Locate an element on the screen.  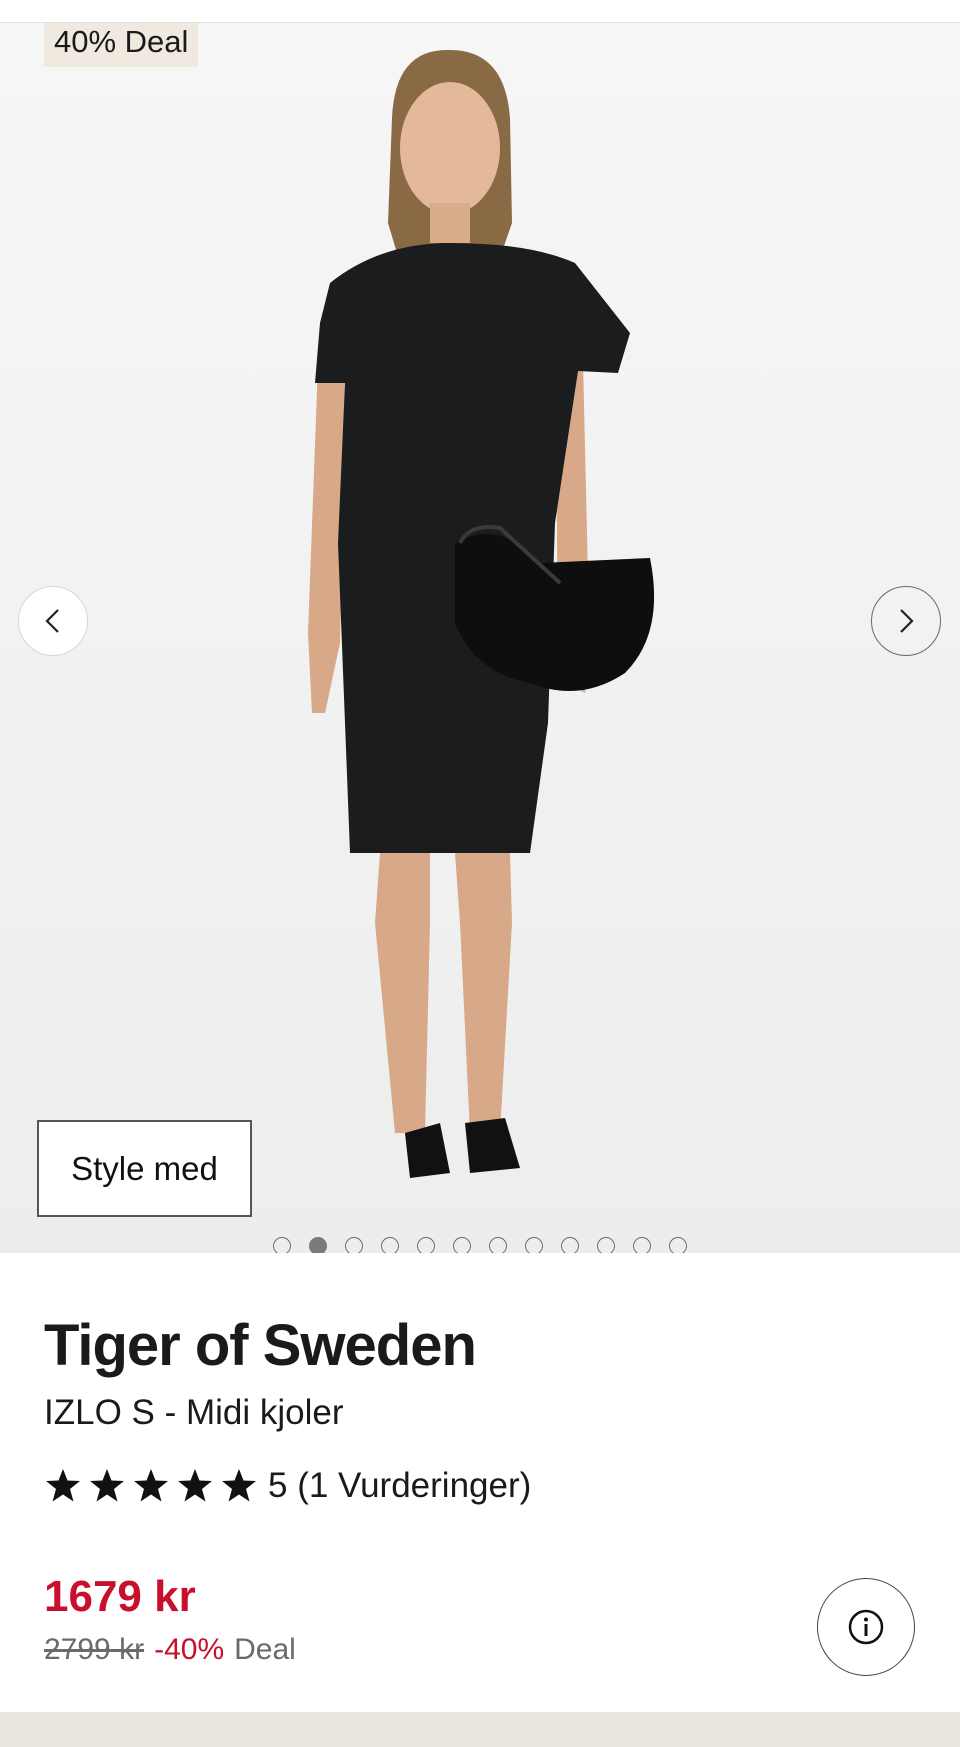
rating-text: 5 (1 Vurderinger) is located at coordinates (400, 1485).